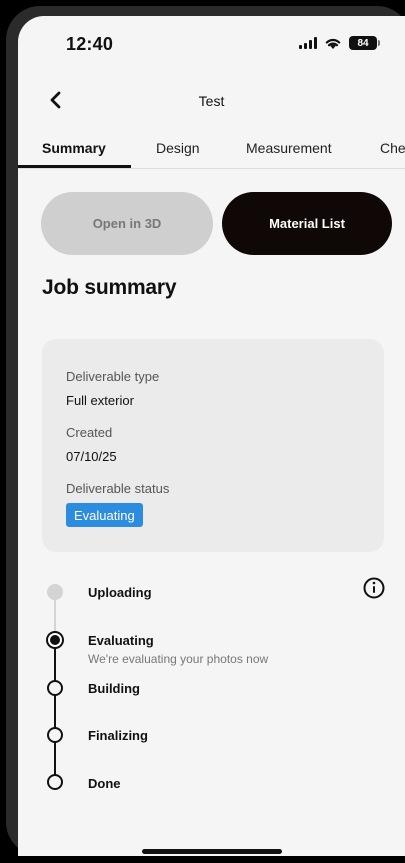 The height and width of the screenshot is (863, 405). I want to click on step-building: Building, so click(114, 688).